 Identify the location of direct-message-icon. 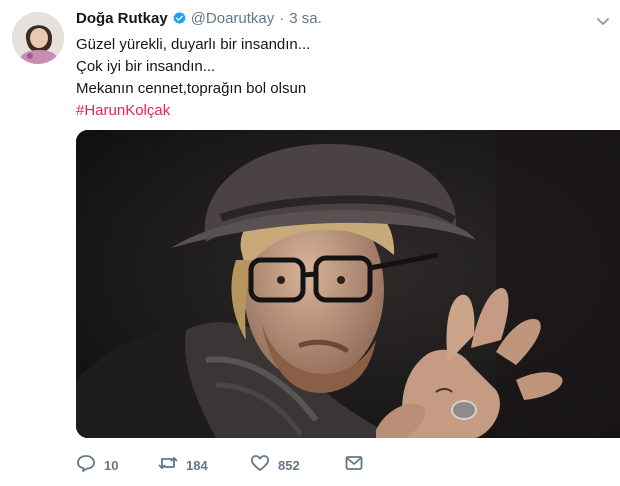
(354, 465).